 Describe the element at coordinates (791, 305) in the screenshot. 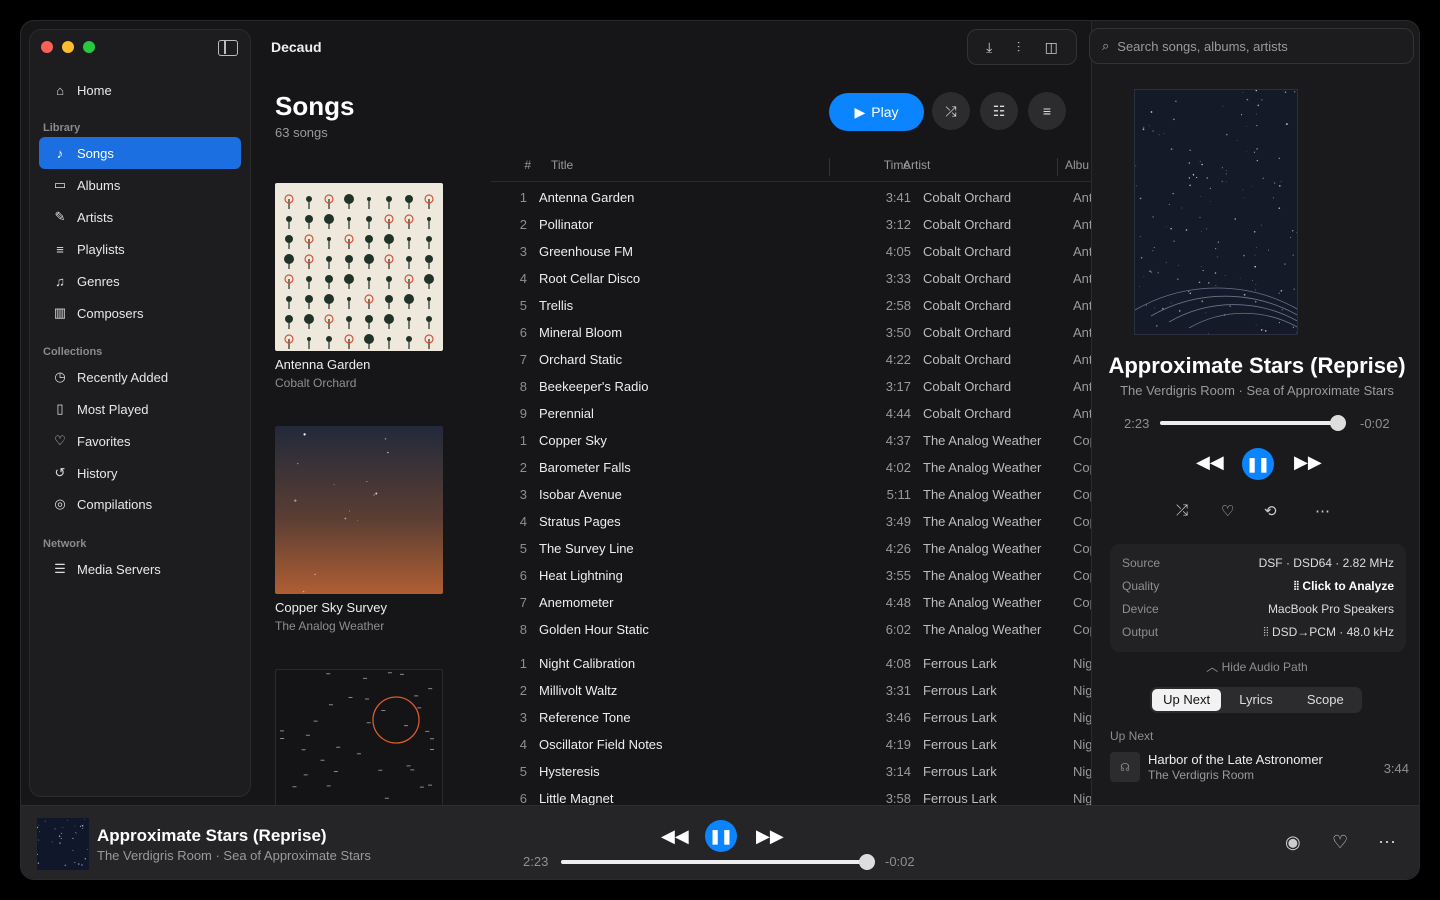

I see `track-row: 5 Trellis 2:58 Cobalt Orchard Ant` at that location.